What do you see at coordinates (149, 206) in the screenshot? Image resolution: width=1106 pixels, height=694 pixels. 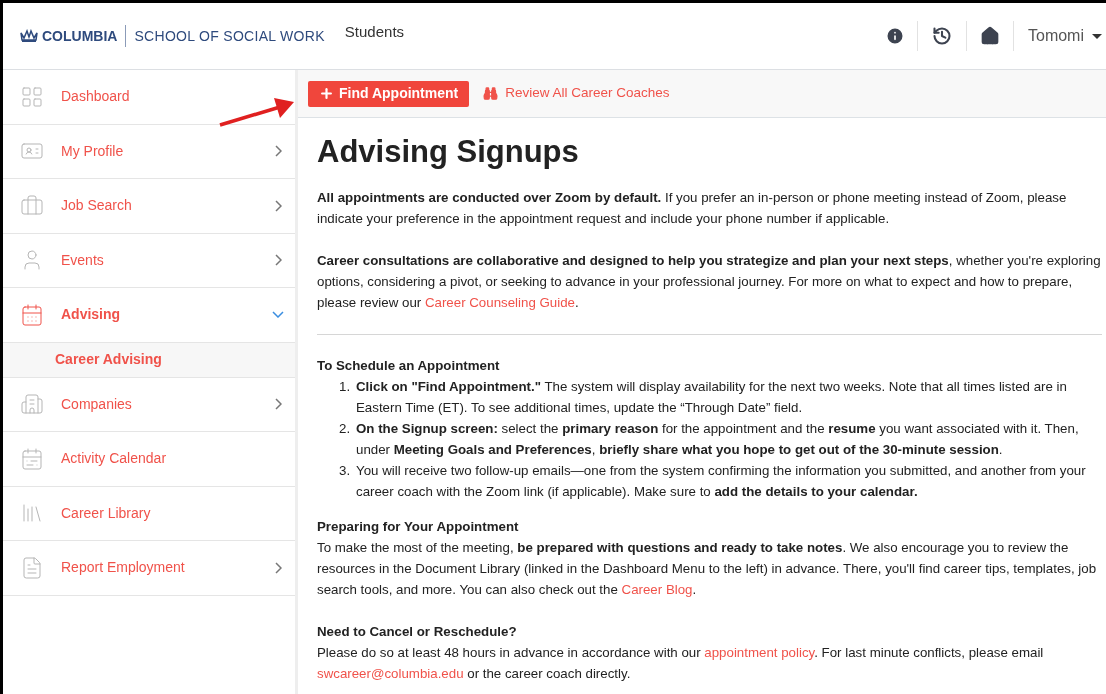 I see `sidebar-item: Job Search` at bounding box center [149, 206].